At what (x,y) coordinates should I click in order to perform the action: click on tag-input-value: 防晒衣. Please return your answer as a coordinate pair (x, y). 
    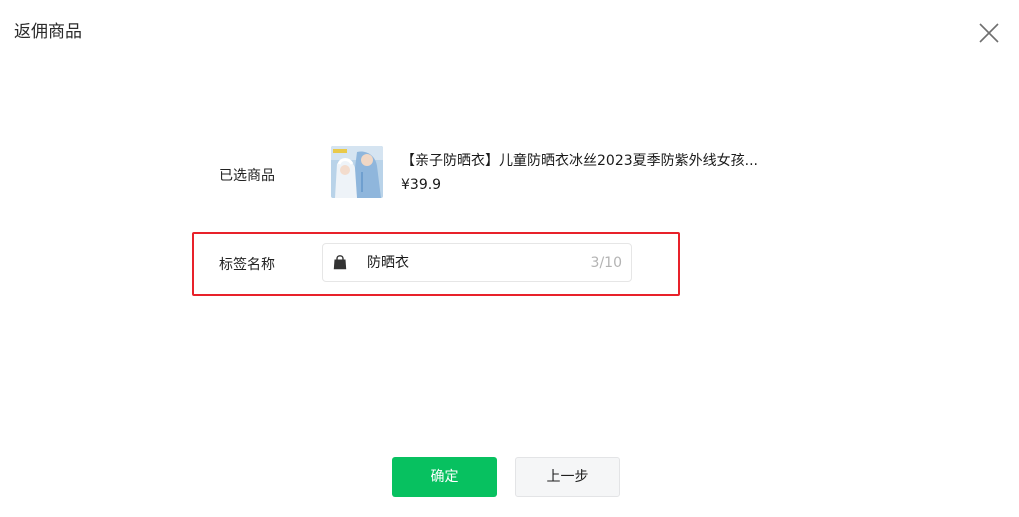
    Looking at the image, I should click on (388, 263).